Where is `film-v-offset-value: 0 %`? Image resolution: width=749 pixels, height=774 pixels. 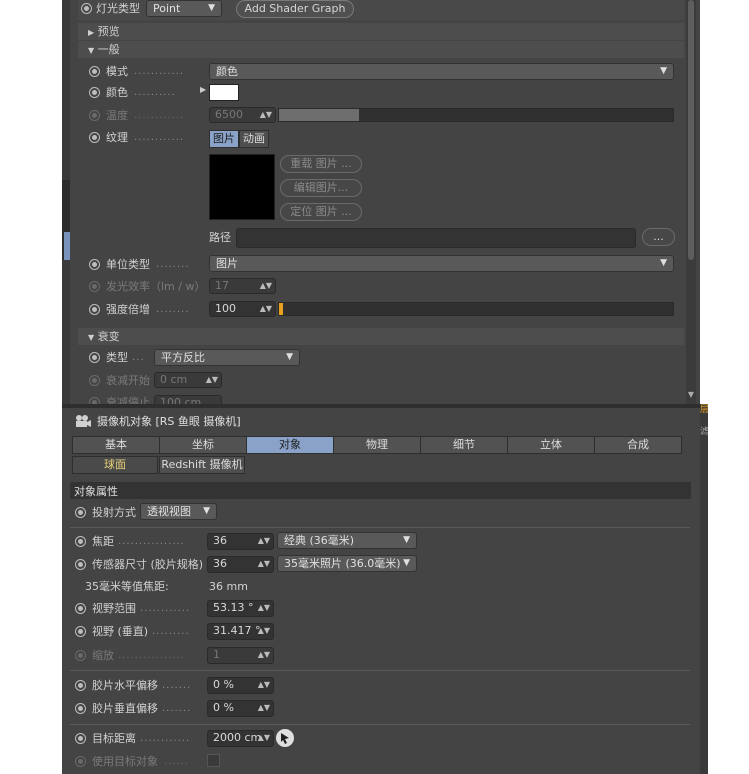 film-v-offset-value: 0 % is located at coordinates (223, 707).